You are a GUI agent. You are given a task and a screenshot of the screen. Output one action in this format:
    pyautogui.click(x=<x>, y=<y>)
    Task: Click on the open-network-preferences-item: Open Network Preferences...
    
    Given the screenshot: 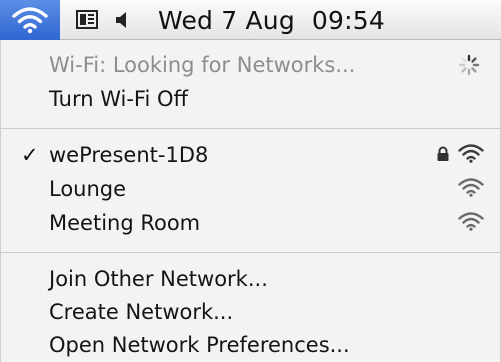 What is the action you would take?
    pyautogui.click(x=250, y=345)
    